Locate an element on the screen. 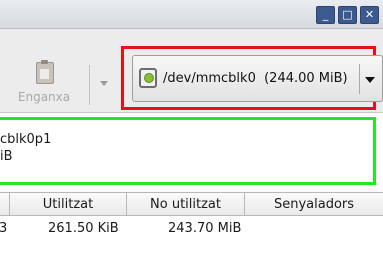 The image size is (383, 275). partition-name: cblk0p1 is located at coordinates (26, 139).